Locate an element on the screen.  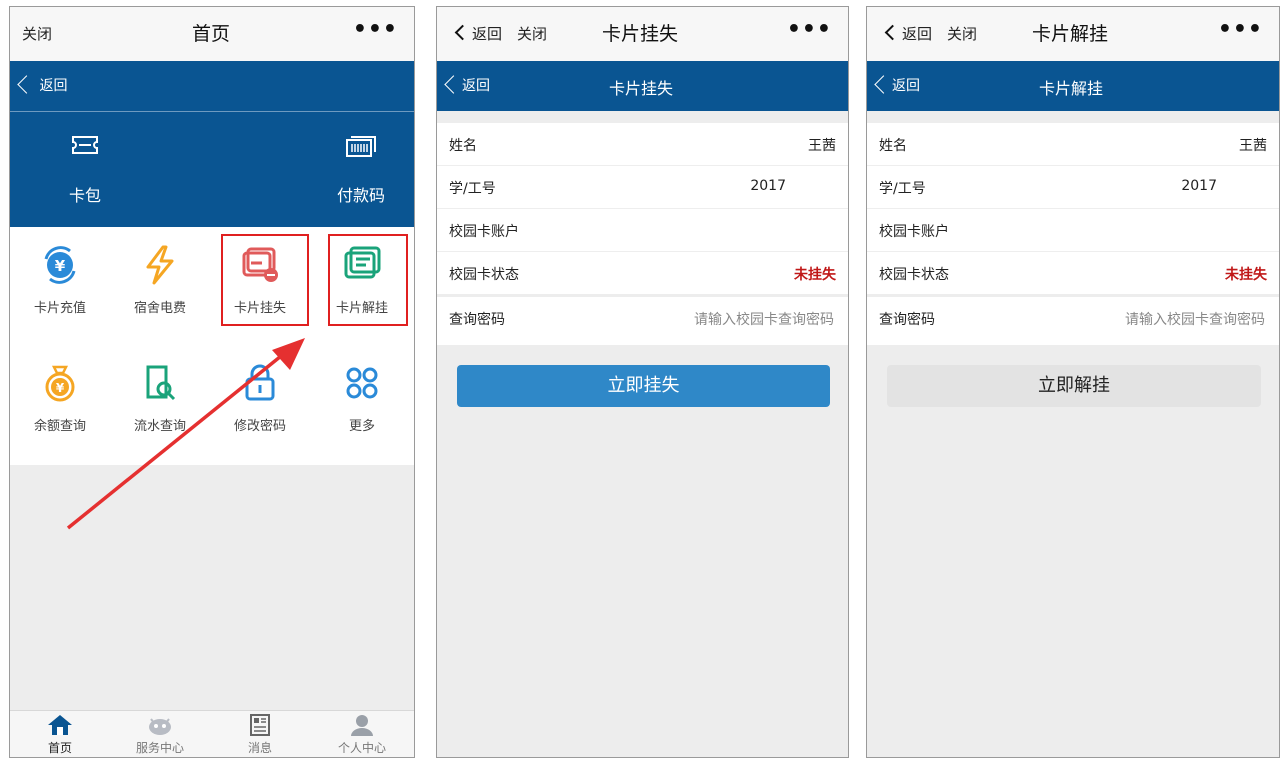
top-bar: 返回 关闭 卡片解挂 ••• is located at coordinates (1073, 34).